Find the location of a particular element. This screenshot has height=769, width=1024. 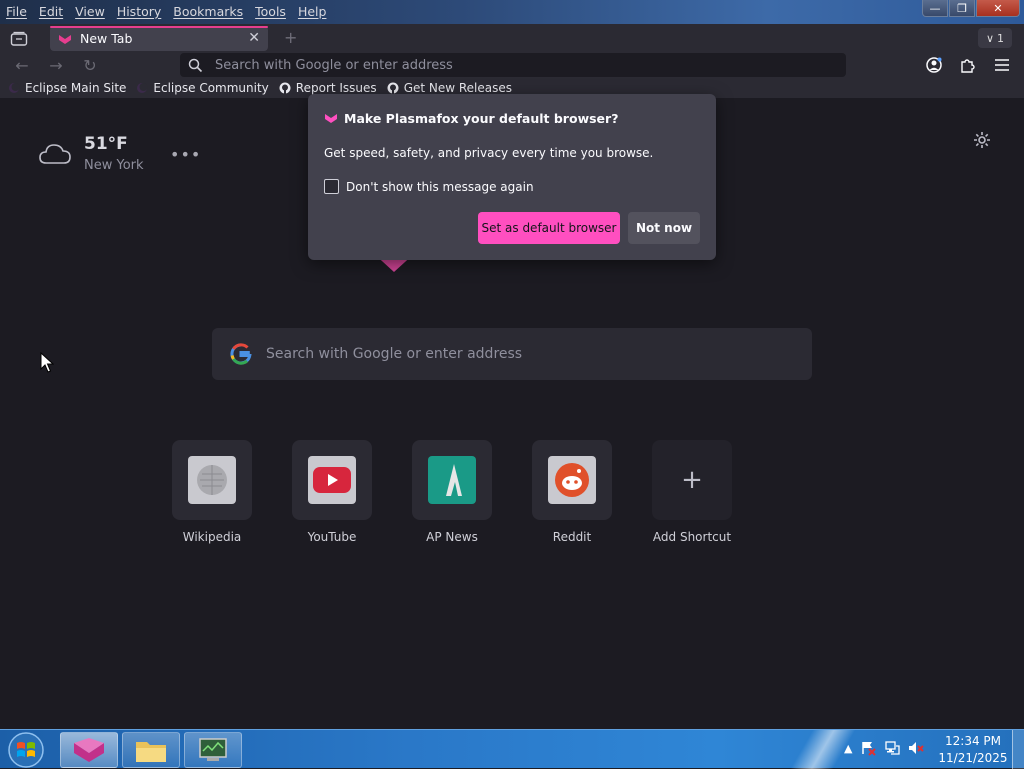

menu-bookmarks: Bookmarks is located at coordinates (208, 11).